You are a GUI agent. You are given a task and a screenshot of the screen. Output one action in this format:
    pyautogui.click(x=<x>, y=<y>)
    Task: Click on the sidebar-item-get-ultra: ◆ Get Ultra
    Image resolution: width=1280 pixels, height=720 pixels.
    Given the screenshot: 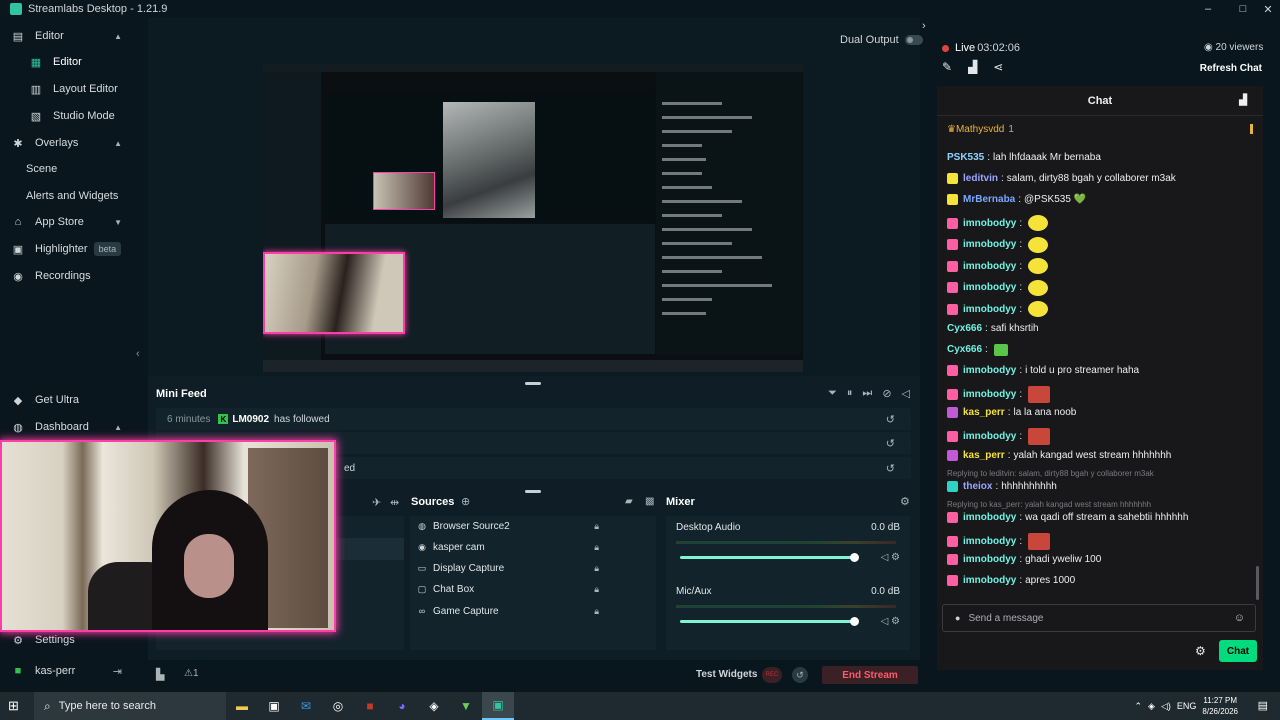 What is the action you would take?
    pyautogui.click(x=66, y=400)
    